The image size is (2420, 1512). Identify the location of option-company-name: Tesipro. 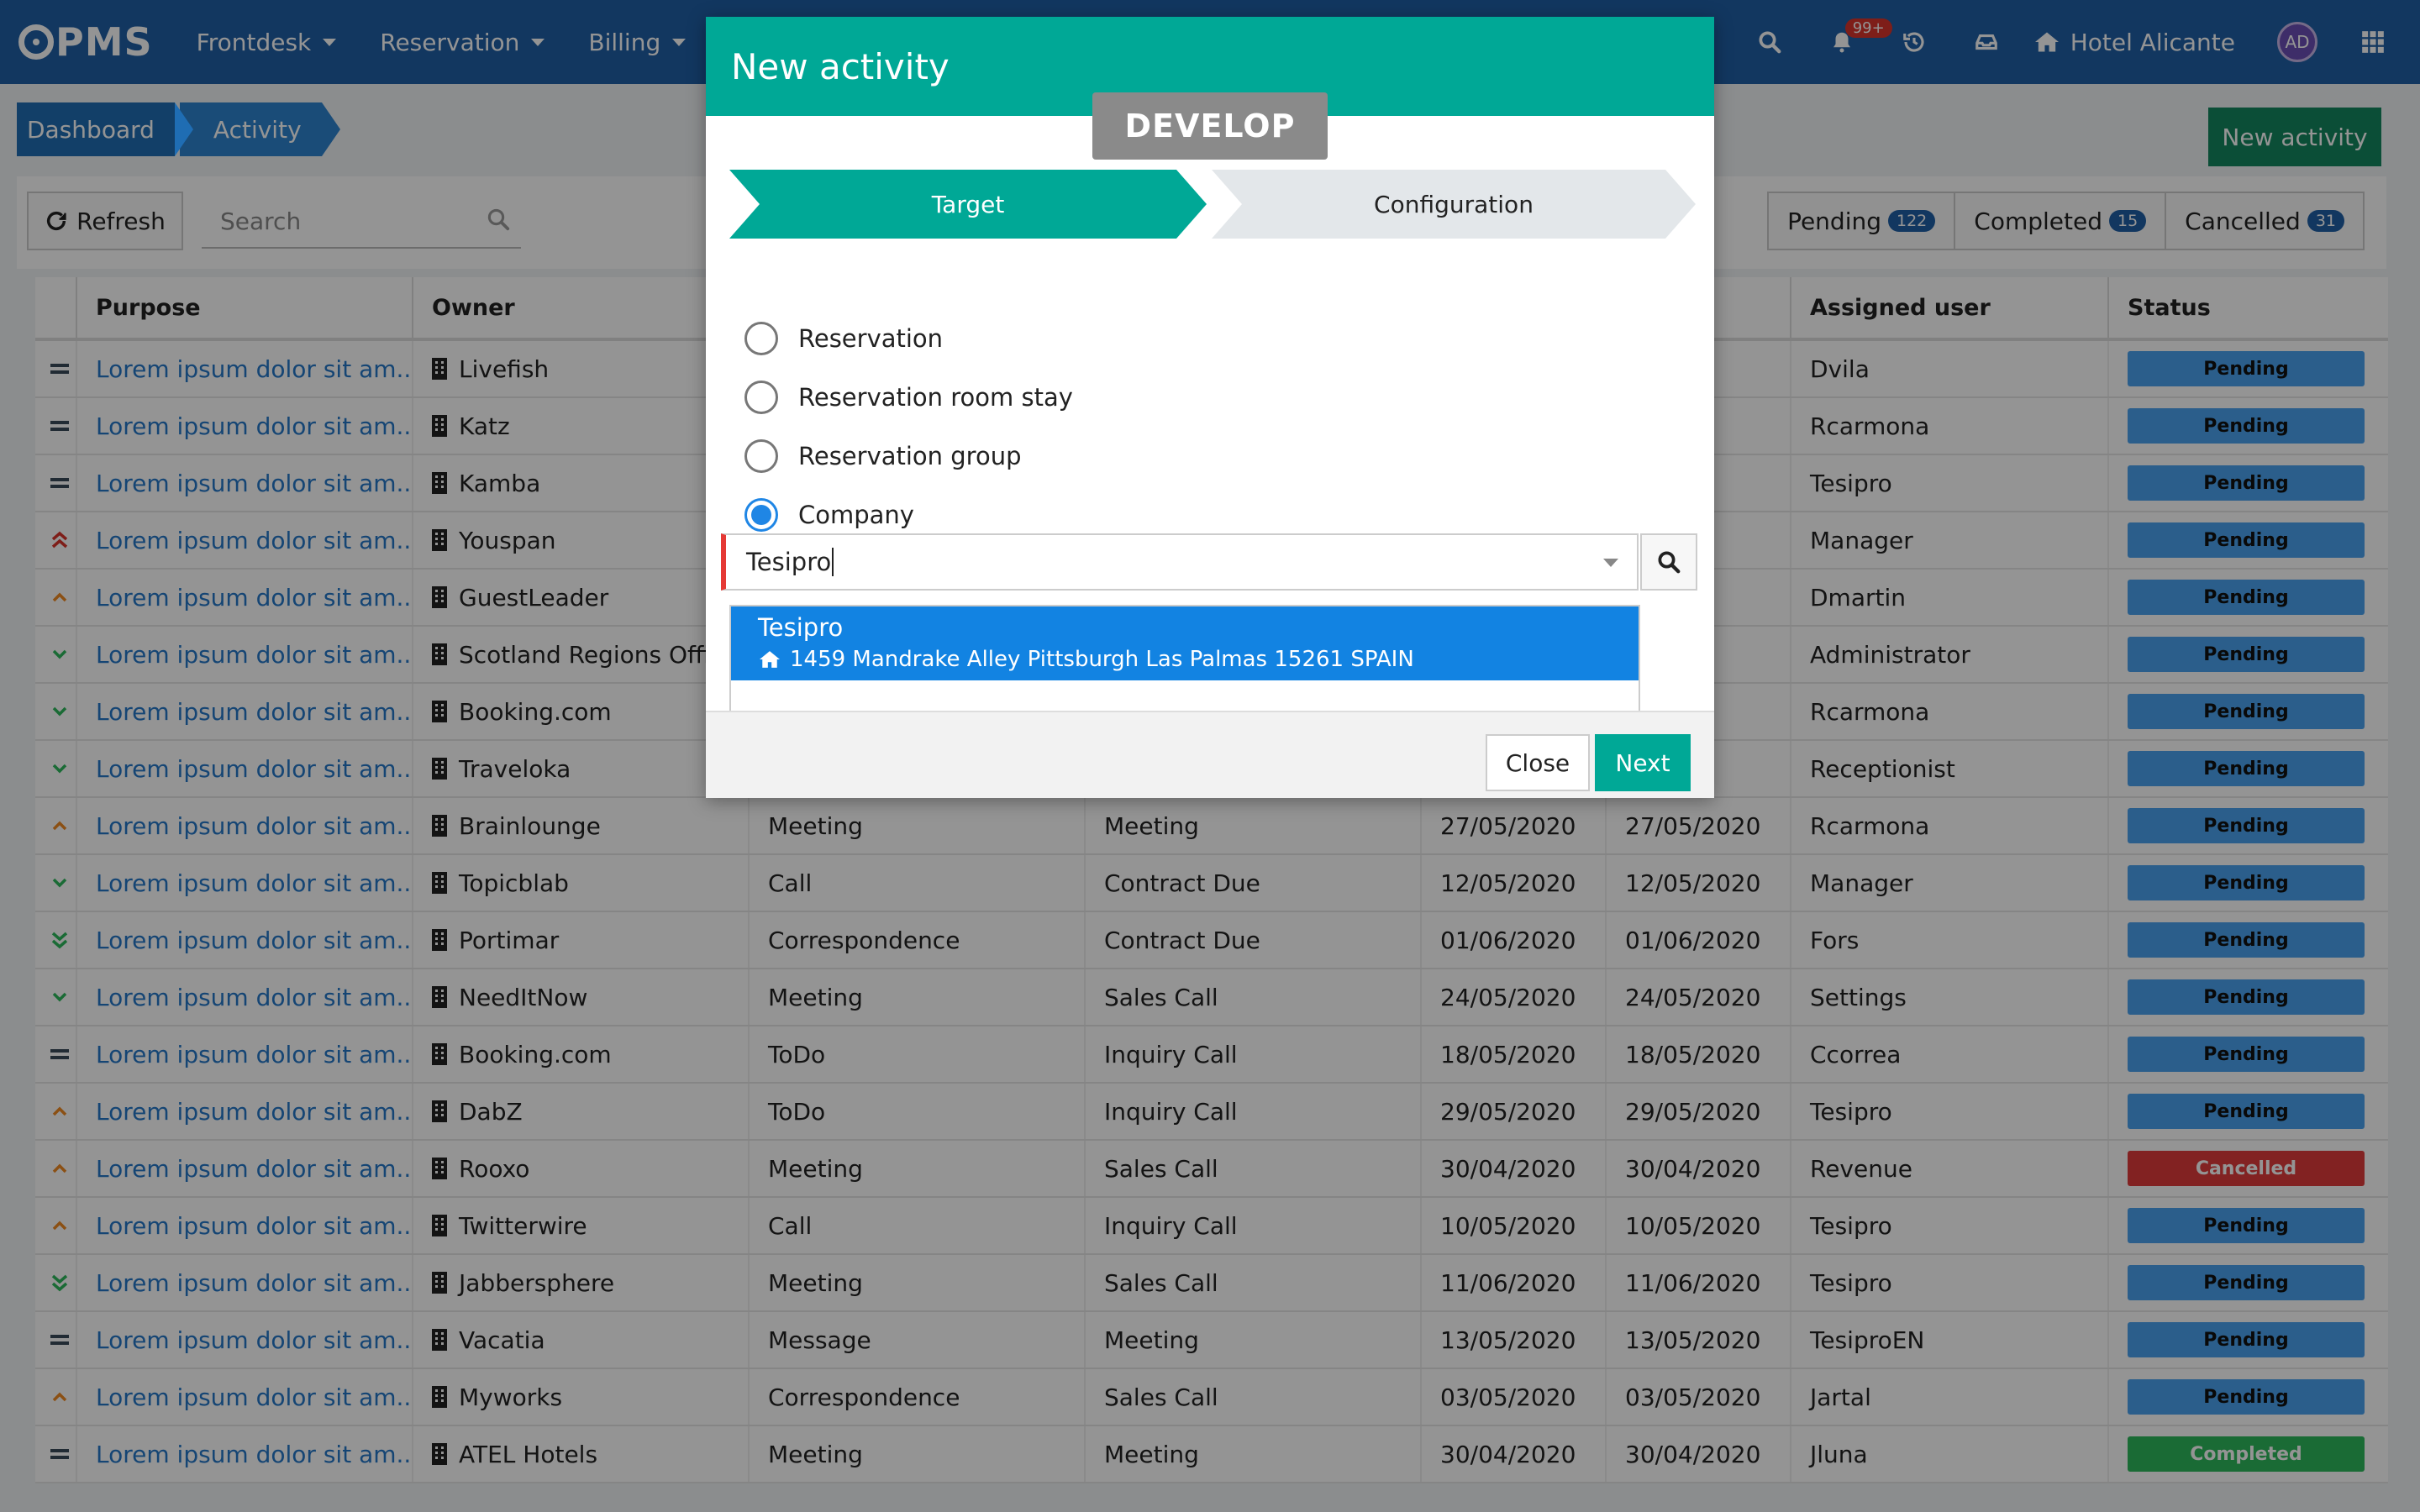
(801, 627).